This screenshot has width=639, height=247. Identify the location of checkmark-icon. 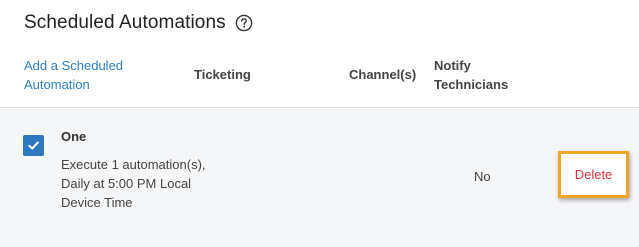
(33, 145).